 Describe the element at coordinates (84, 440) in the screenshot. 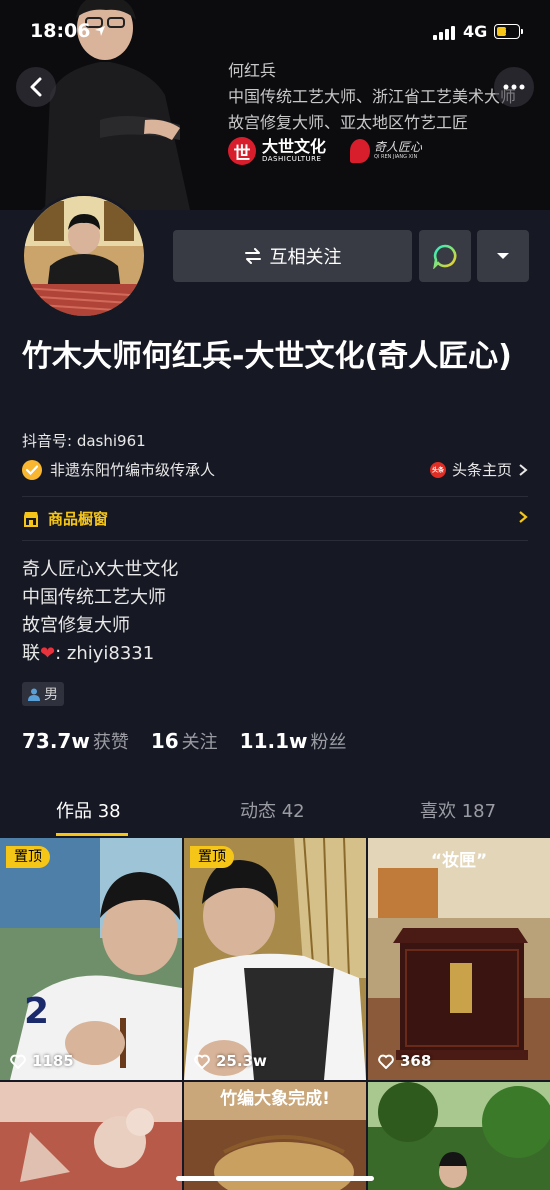

I see `douyin-id: 抖音号: dashi961` at that location.